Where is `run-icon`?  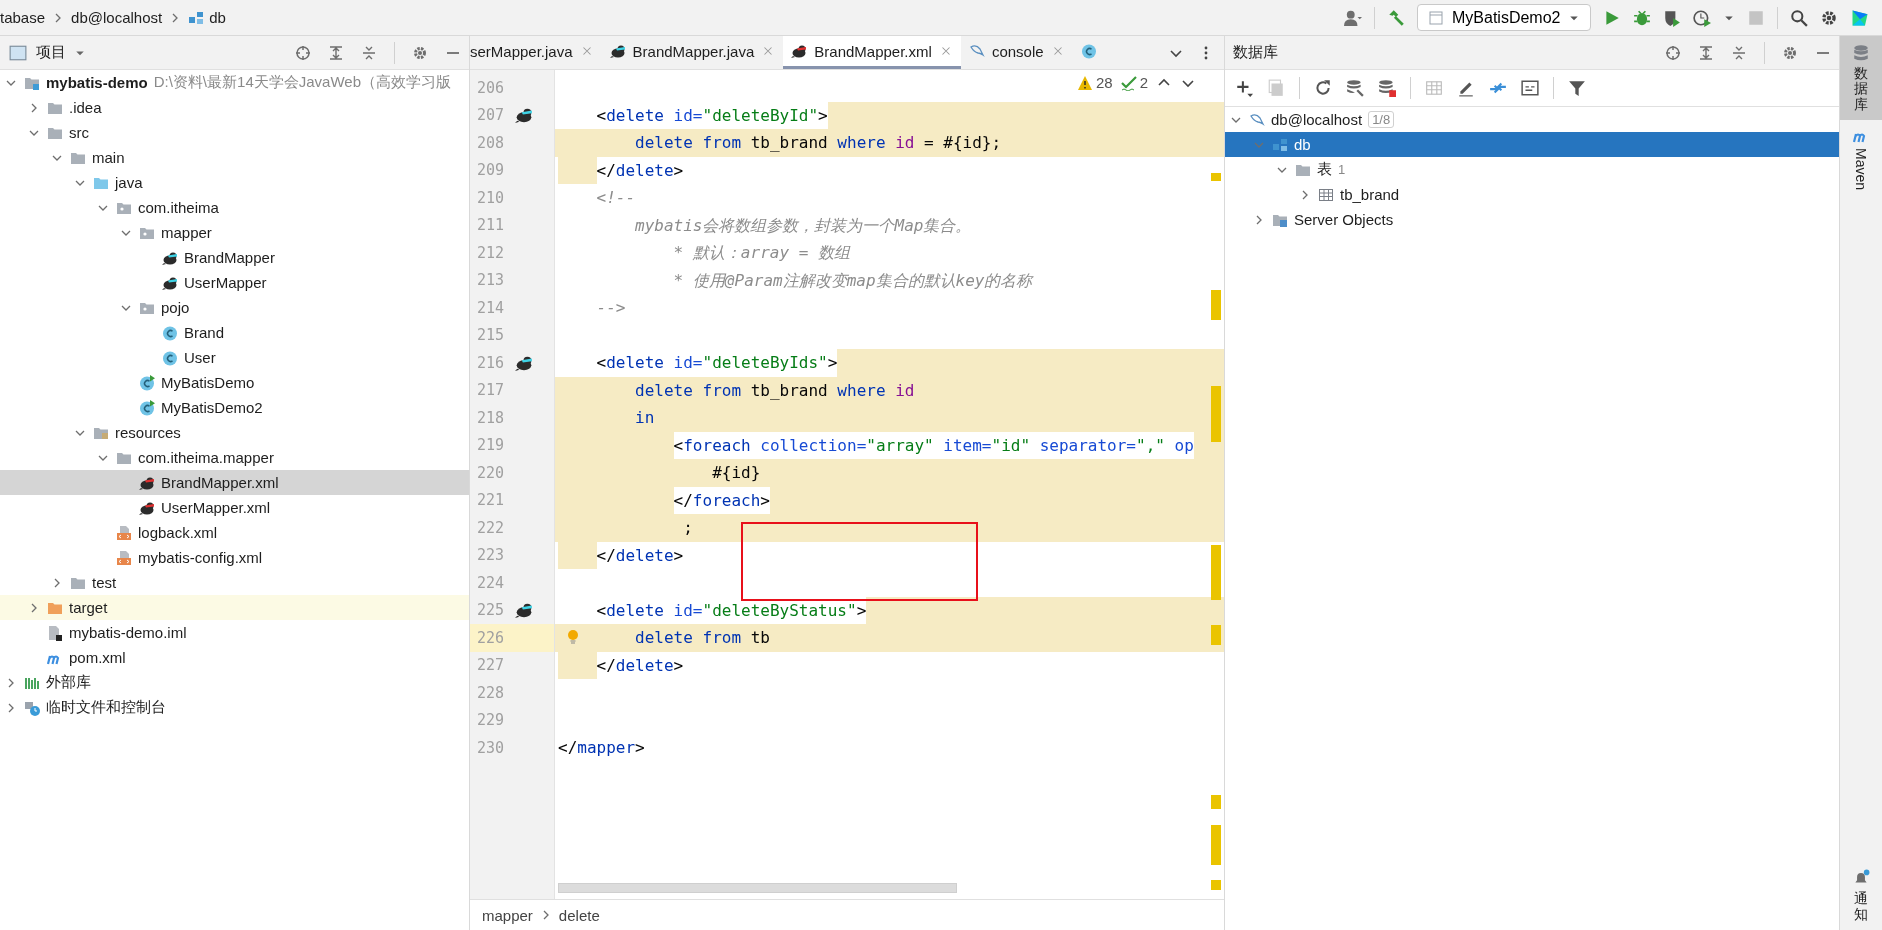 run-icon is located at coordinates (1612, 17).